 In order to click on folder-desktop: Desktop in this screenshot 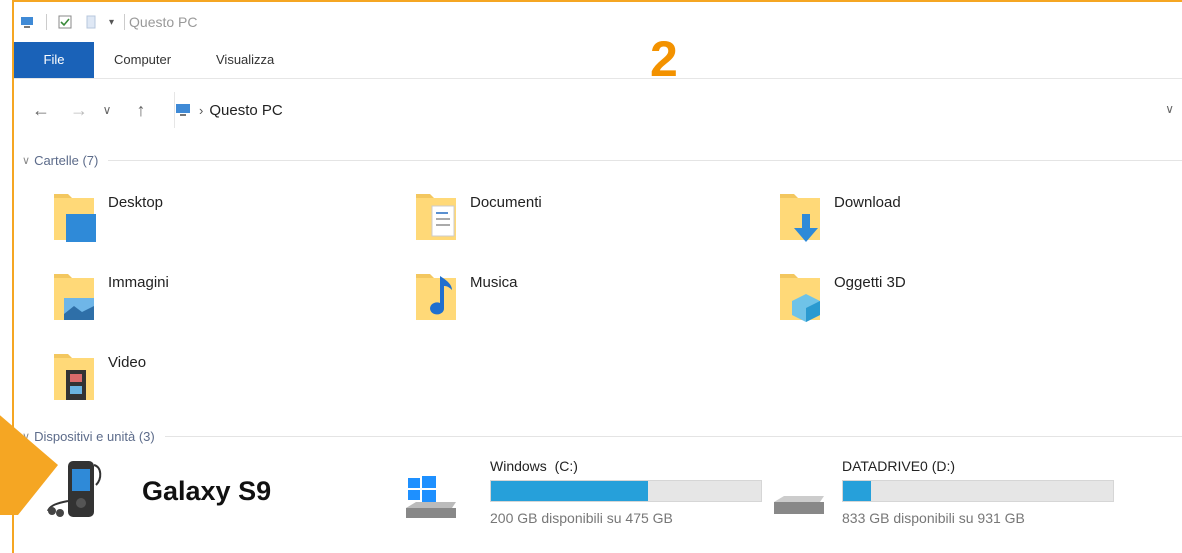, I will do `click(107, 216)`.